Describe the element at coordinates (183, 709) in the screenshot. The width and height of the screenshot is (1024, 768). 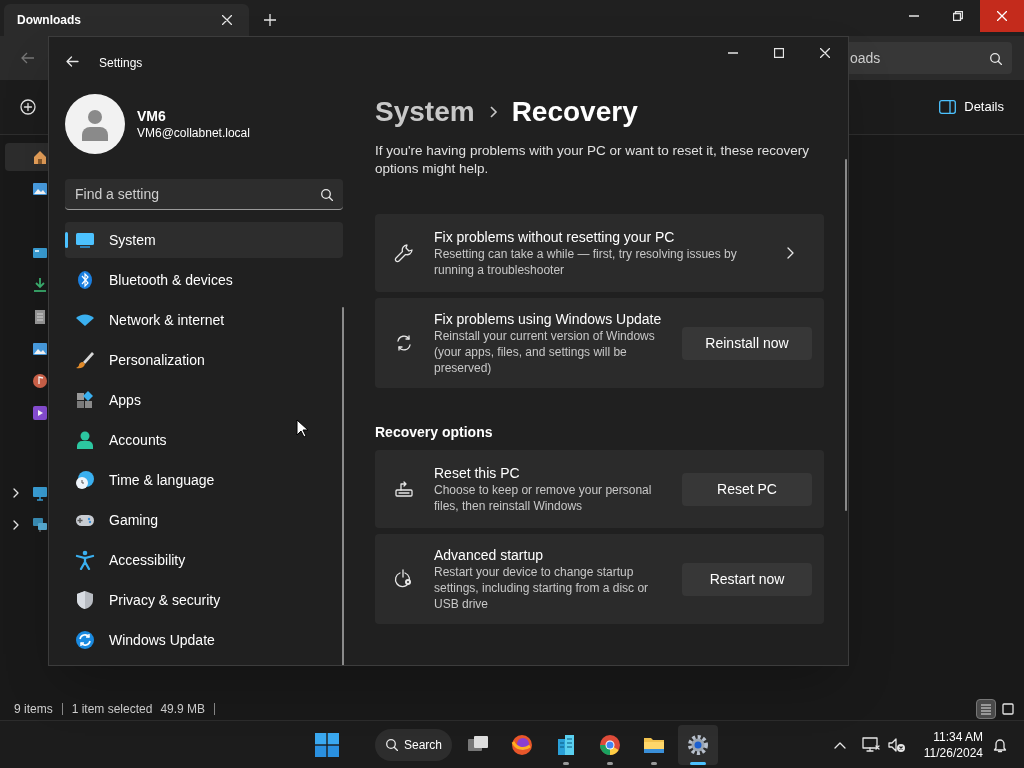
I see `selection-size: 49.9 MB` at that location.